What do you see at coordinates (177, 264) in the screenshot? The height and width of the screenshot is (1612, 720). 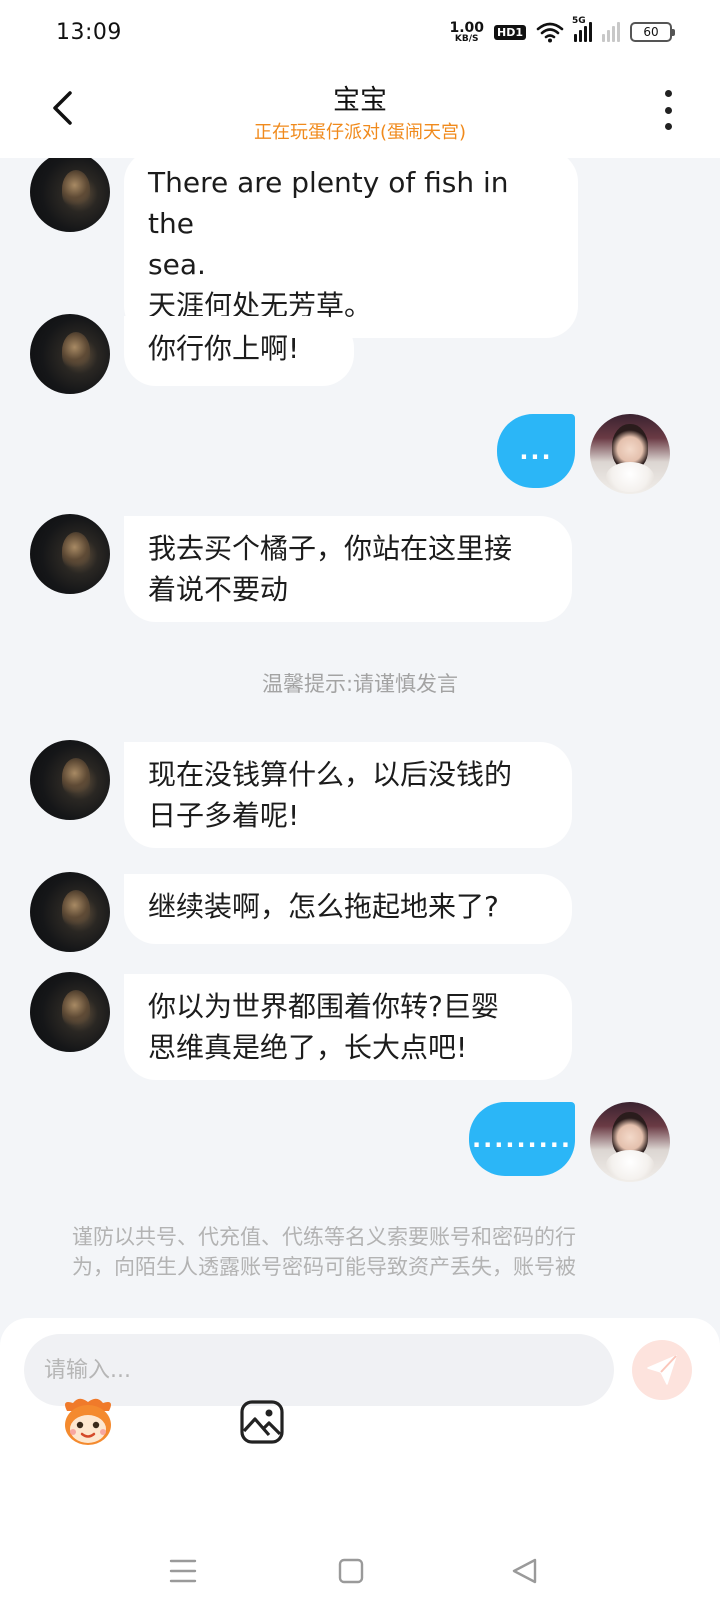 I see `message-line: sea.` at bounding box center [177, 264].